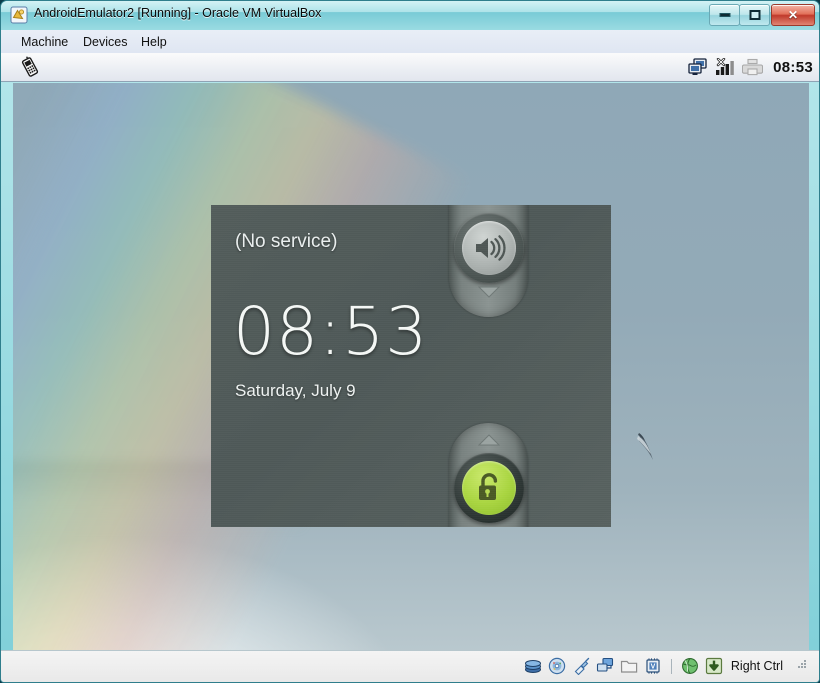 The height and width of the screenshot is (683, 820). What do you see at coordinates (605, 666) in the screenshot?
I see `network-icon` at bounding box center [605, 666].